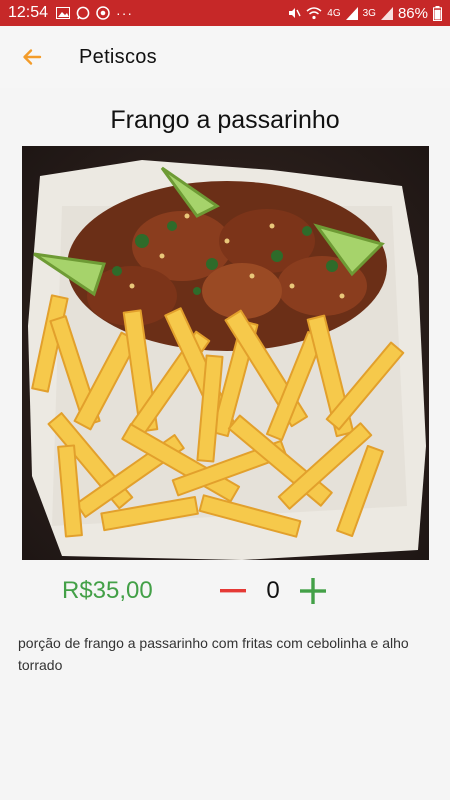  I want to click on battery-icon, so click(437, 13).